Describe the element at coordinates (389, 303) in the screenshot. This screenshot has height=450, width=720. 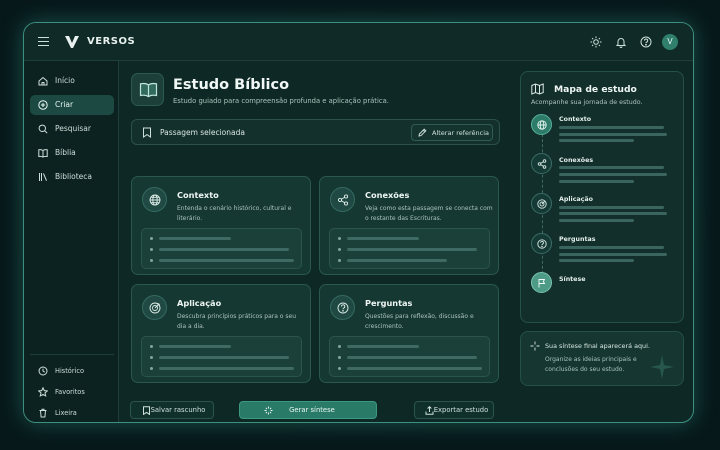
I see `card-title: Perguntas` at that location.